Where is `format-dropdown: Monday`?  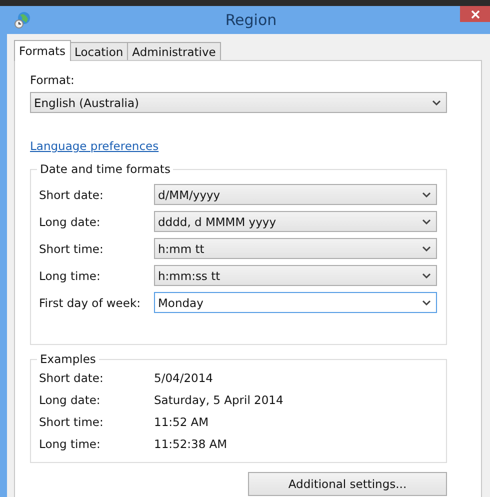 format-dropdown: Monday is located at coordinates (295, 302).